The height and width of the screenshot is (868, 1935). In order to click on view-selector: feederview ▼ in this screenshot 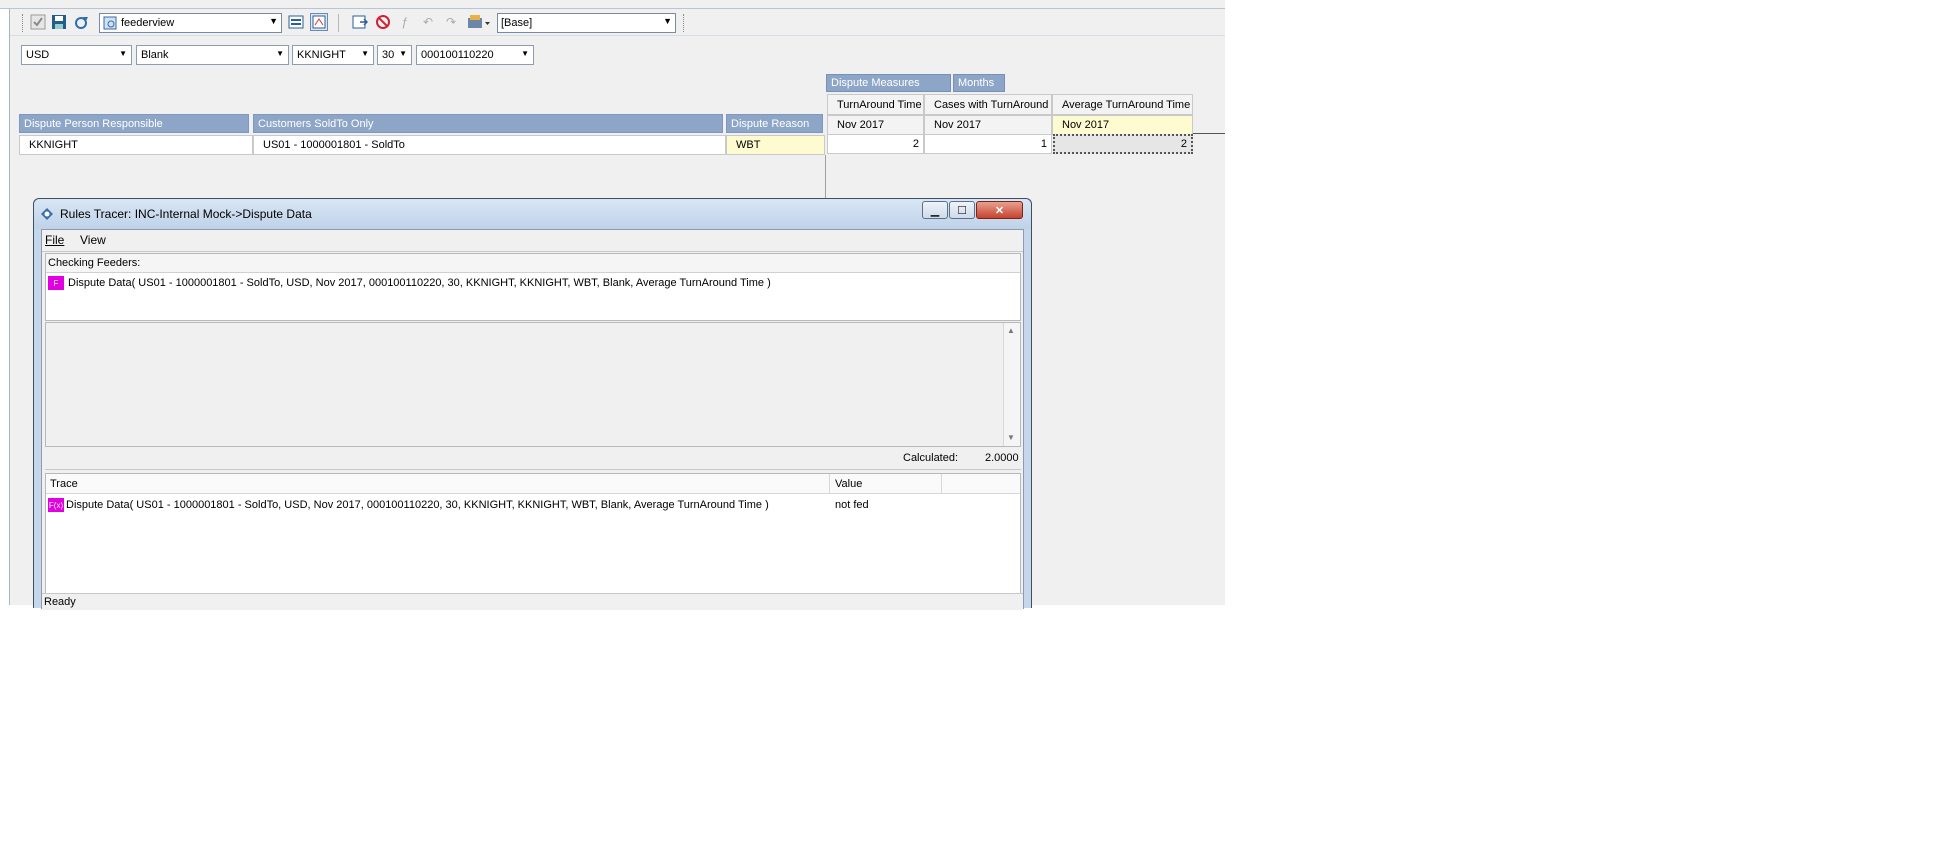, I will do `click(190, 23)`.